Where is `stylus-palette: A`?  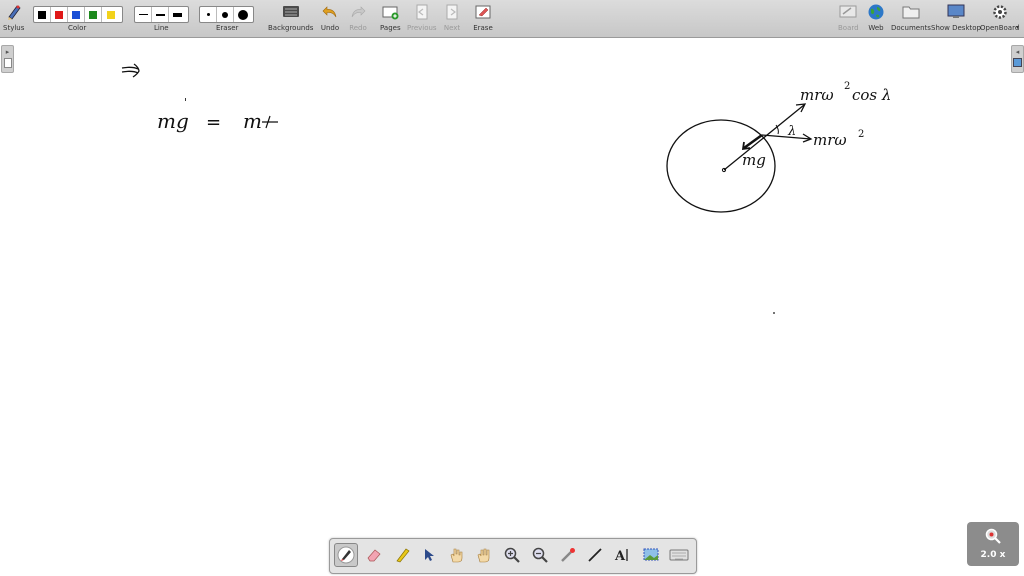
stylus-palette: A is located at coordinates (513, 556).